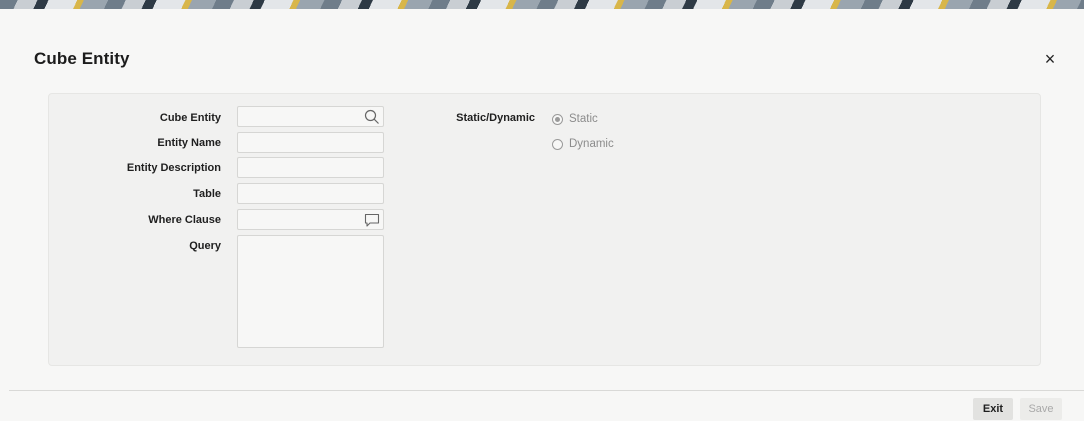  Describe the element at coordinates (557, 119) in the screenshot. I see `static-radio` at that location.